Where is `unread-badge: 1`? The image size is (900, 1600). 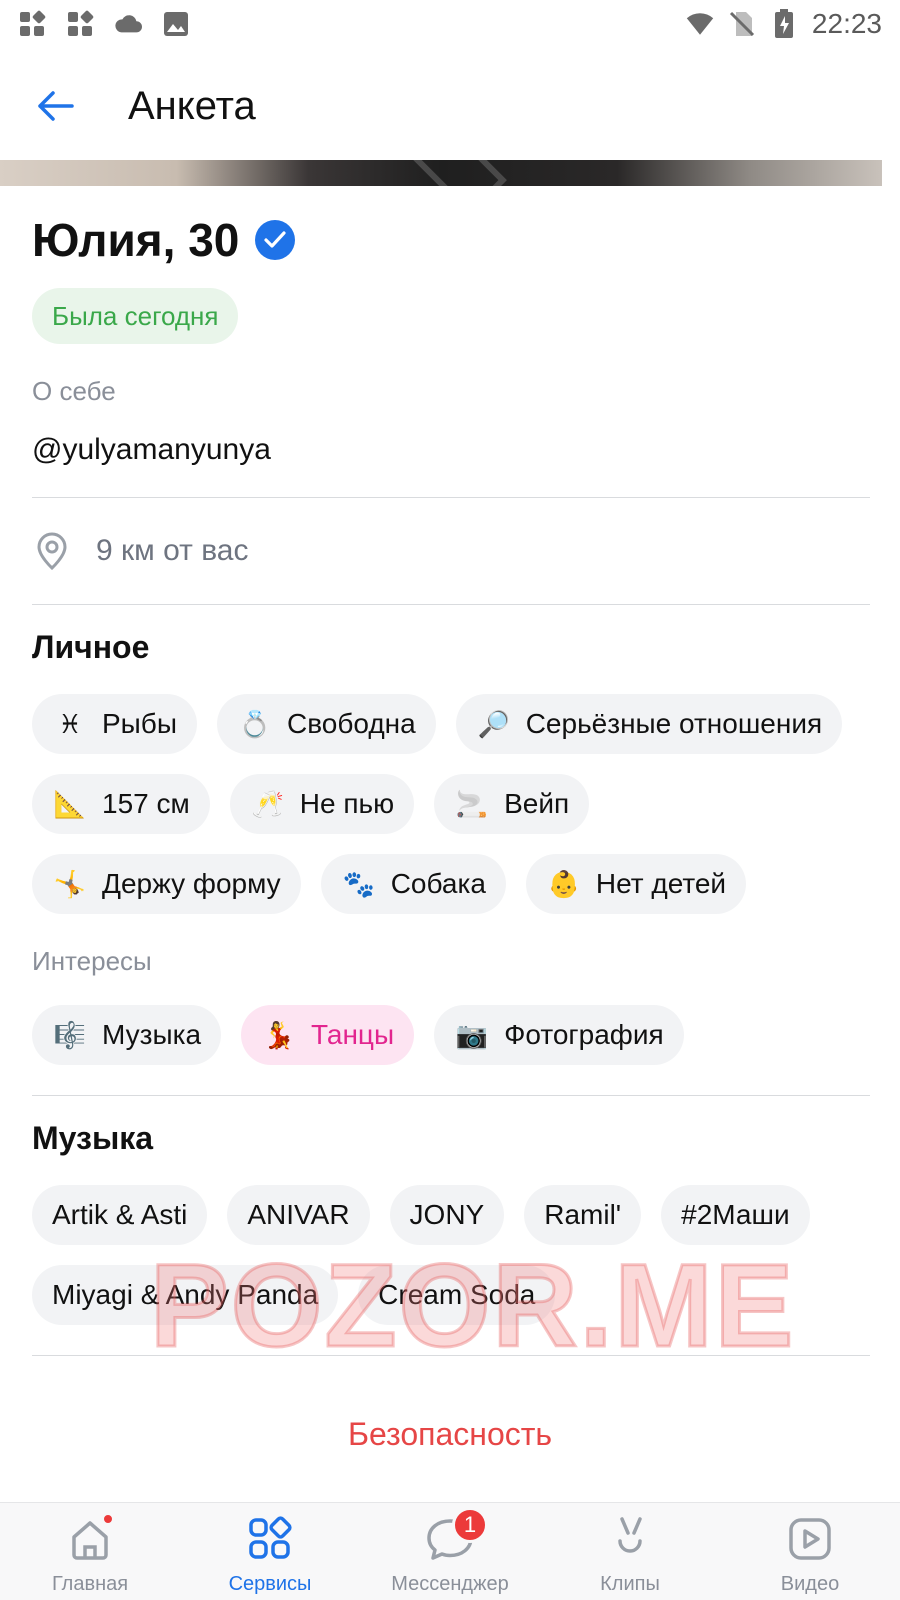 unread-badge: 1 is located at coordinates (470, 1525).